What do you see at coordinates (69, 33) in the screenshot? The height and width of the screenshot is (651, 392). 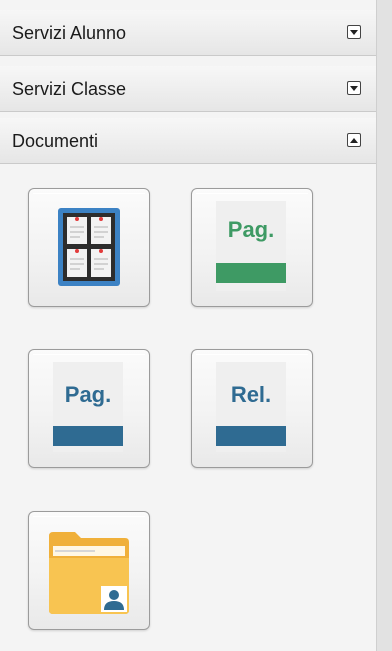 I see `section-title: Servizi Alunno` at bounding box center [69, 33].